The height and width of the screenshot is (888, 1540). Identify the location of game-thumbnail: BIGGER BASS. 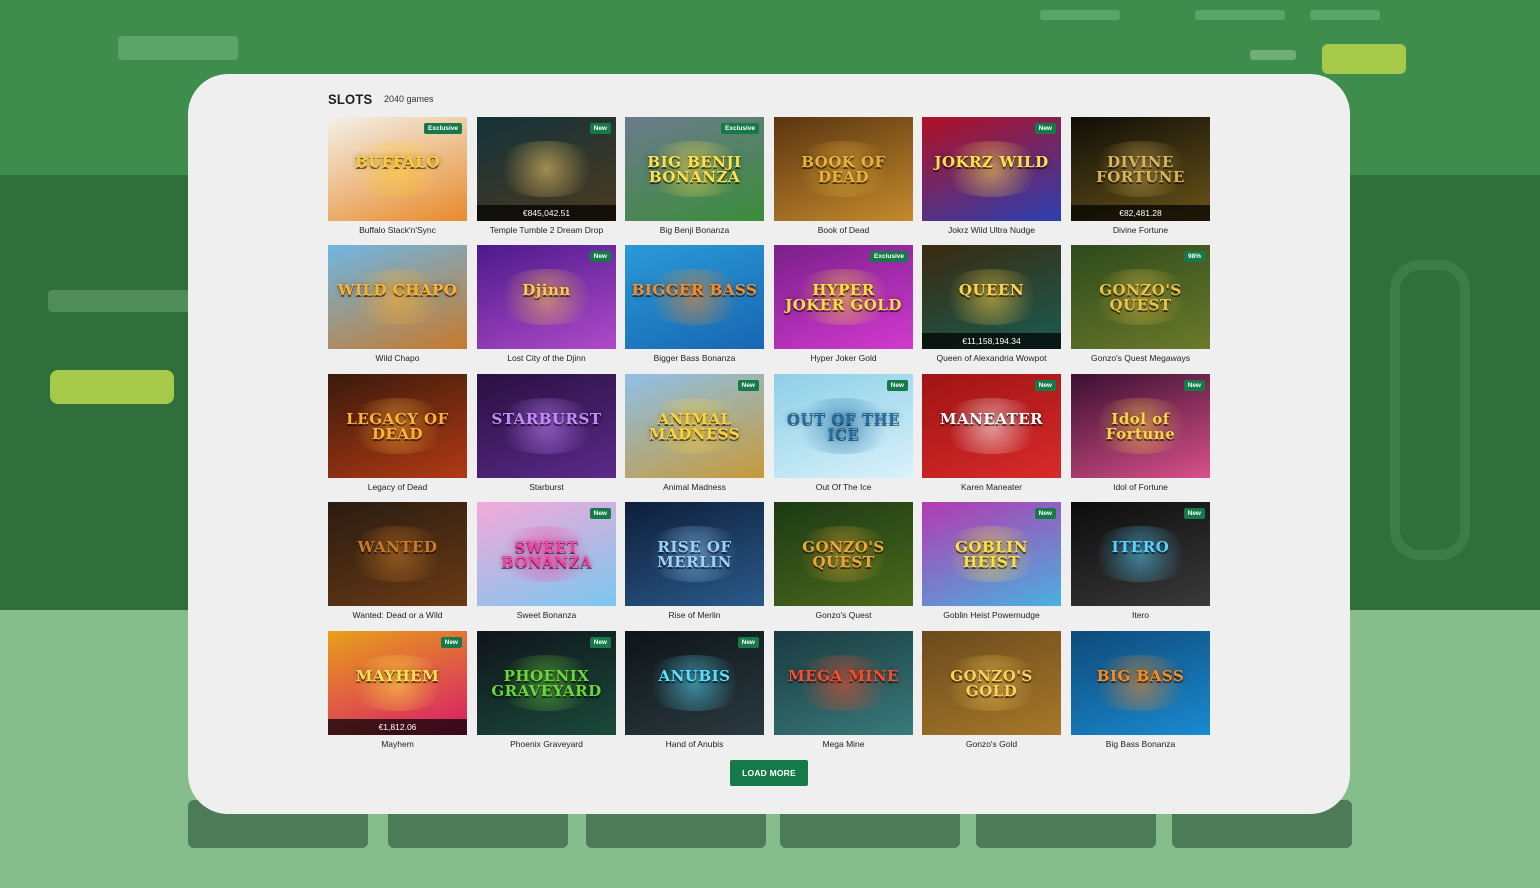
(694, 297).